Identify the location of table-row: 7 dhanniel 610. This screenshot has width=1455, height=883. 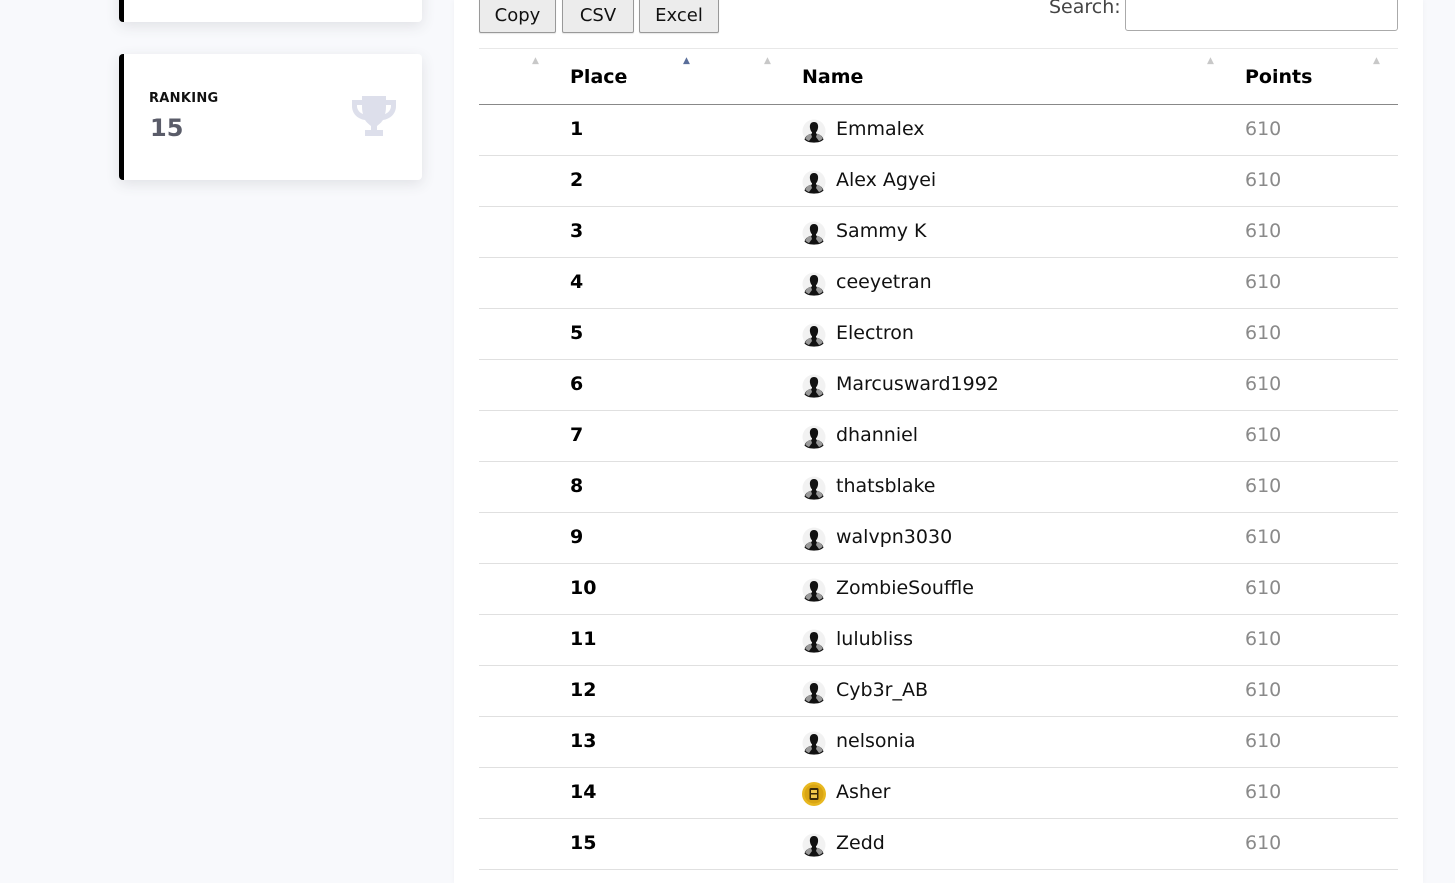
(938, 436).